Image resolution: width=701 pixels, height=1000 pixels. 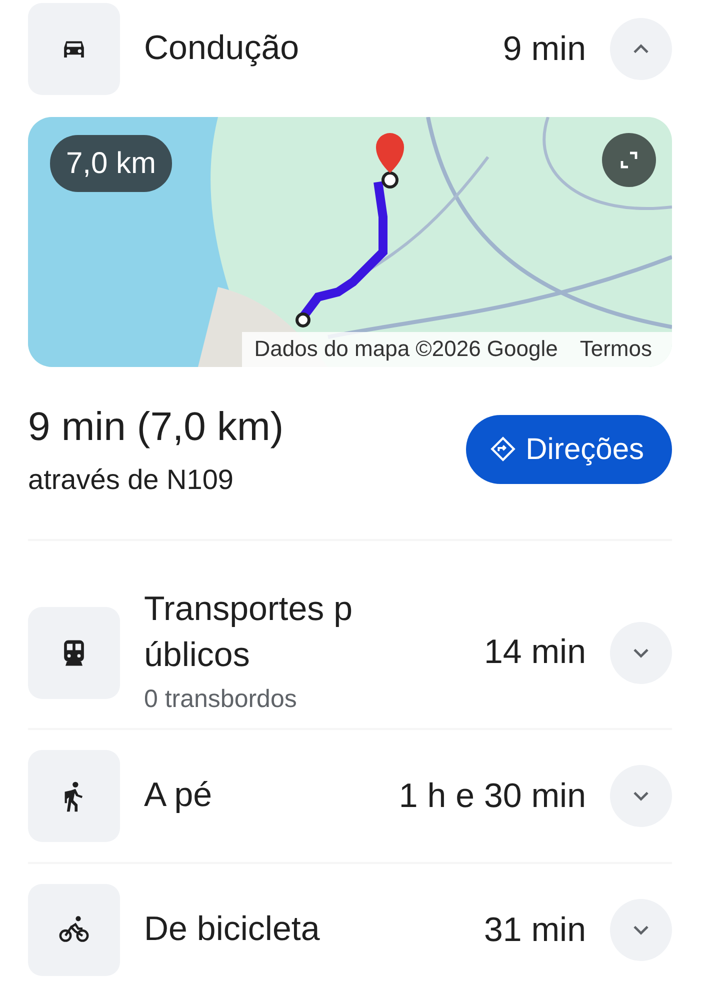 What do you see at coordinates (179, 795) in the screenshot?
I see `mode-name: A pé` at bounding box center [179, 795].